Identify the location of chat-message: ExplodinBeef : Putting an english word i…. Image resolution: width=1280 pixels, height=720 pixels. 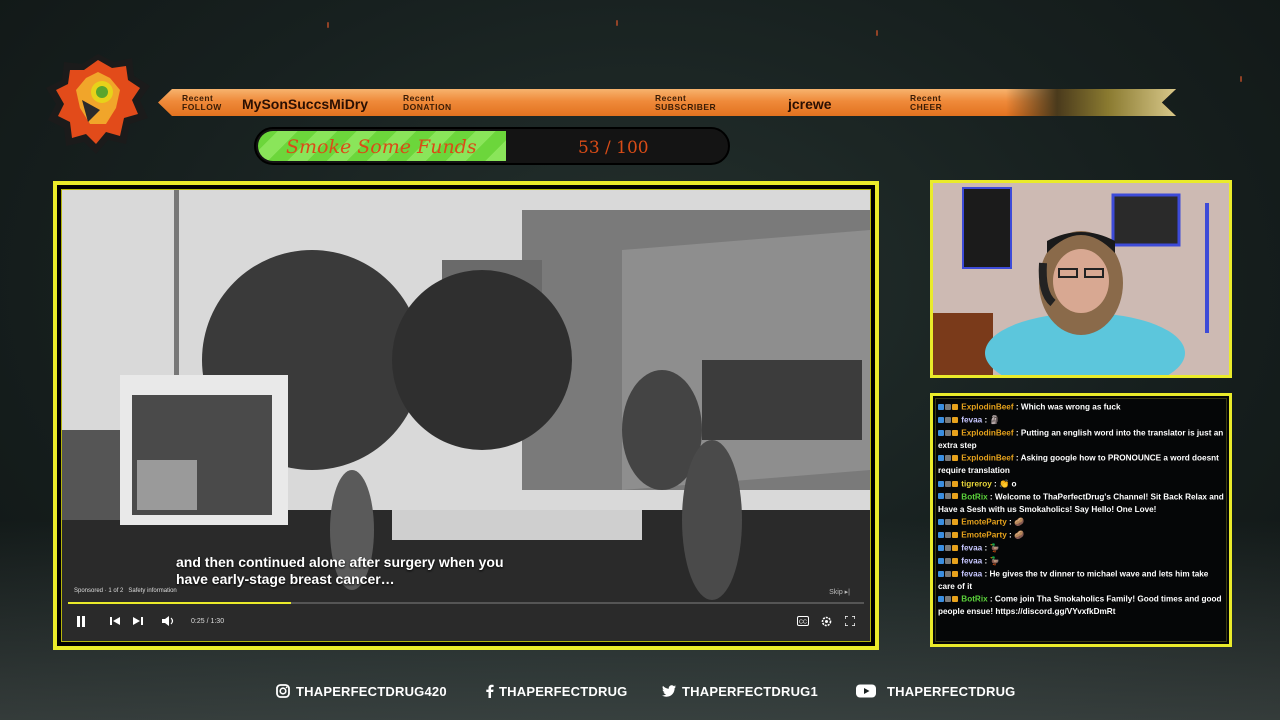
(1081, 439).